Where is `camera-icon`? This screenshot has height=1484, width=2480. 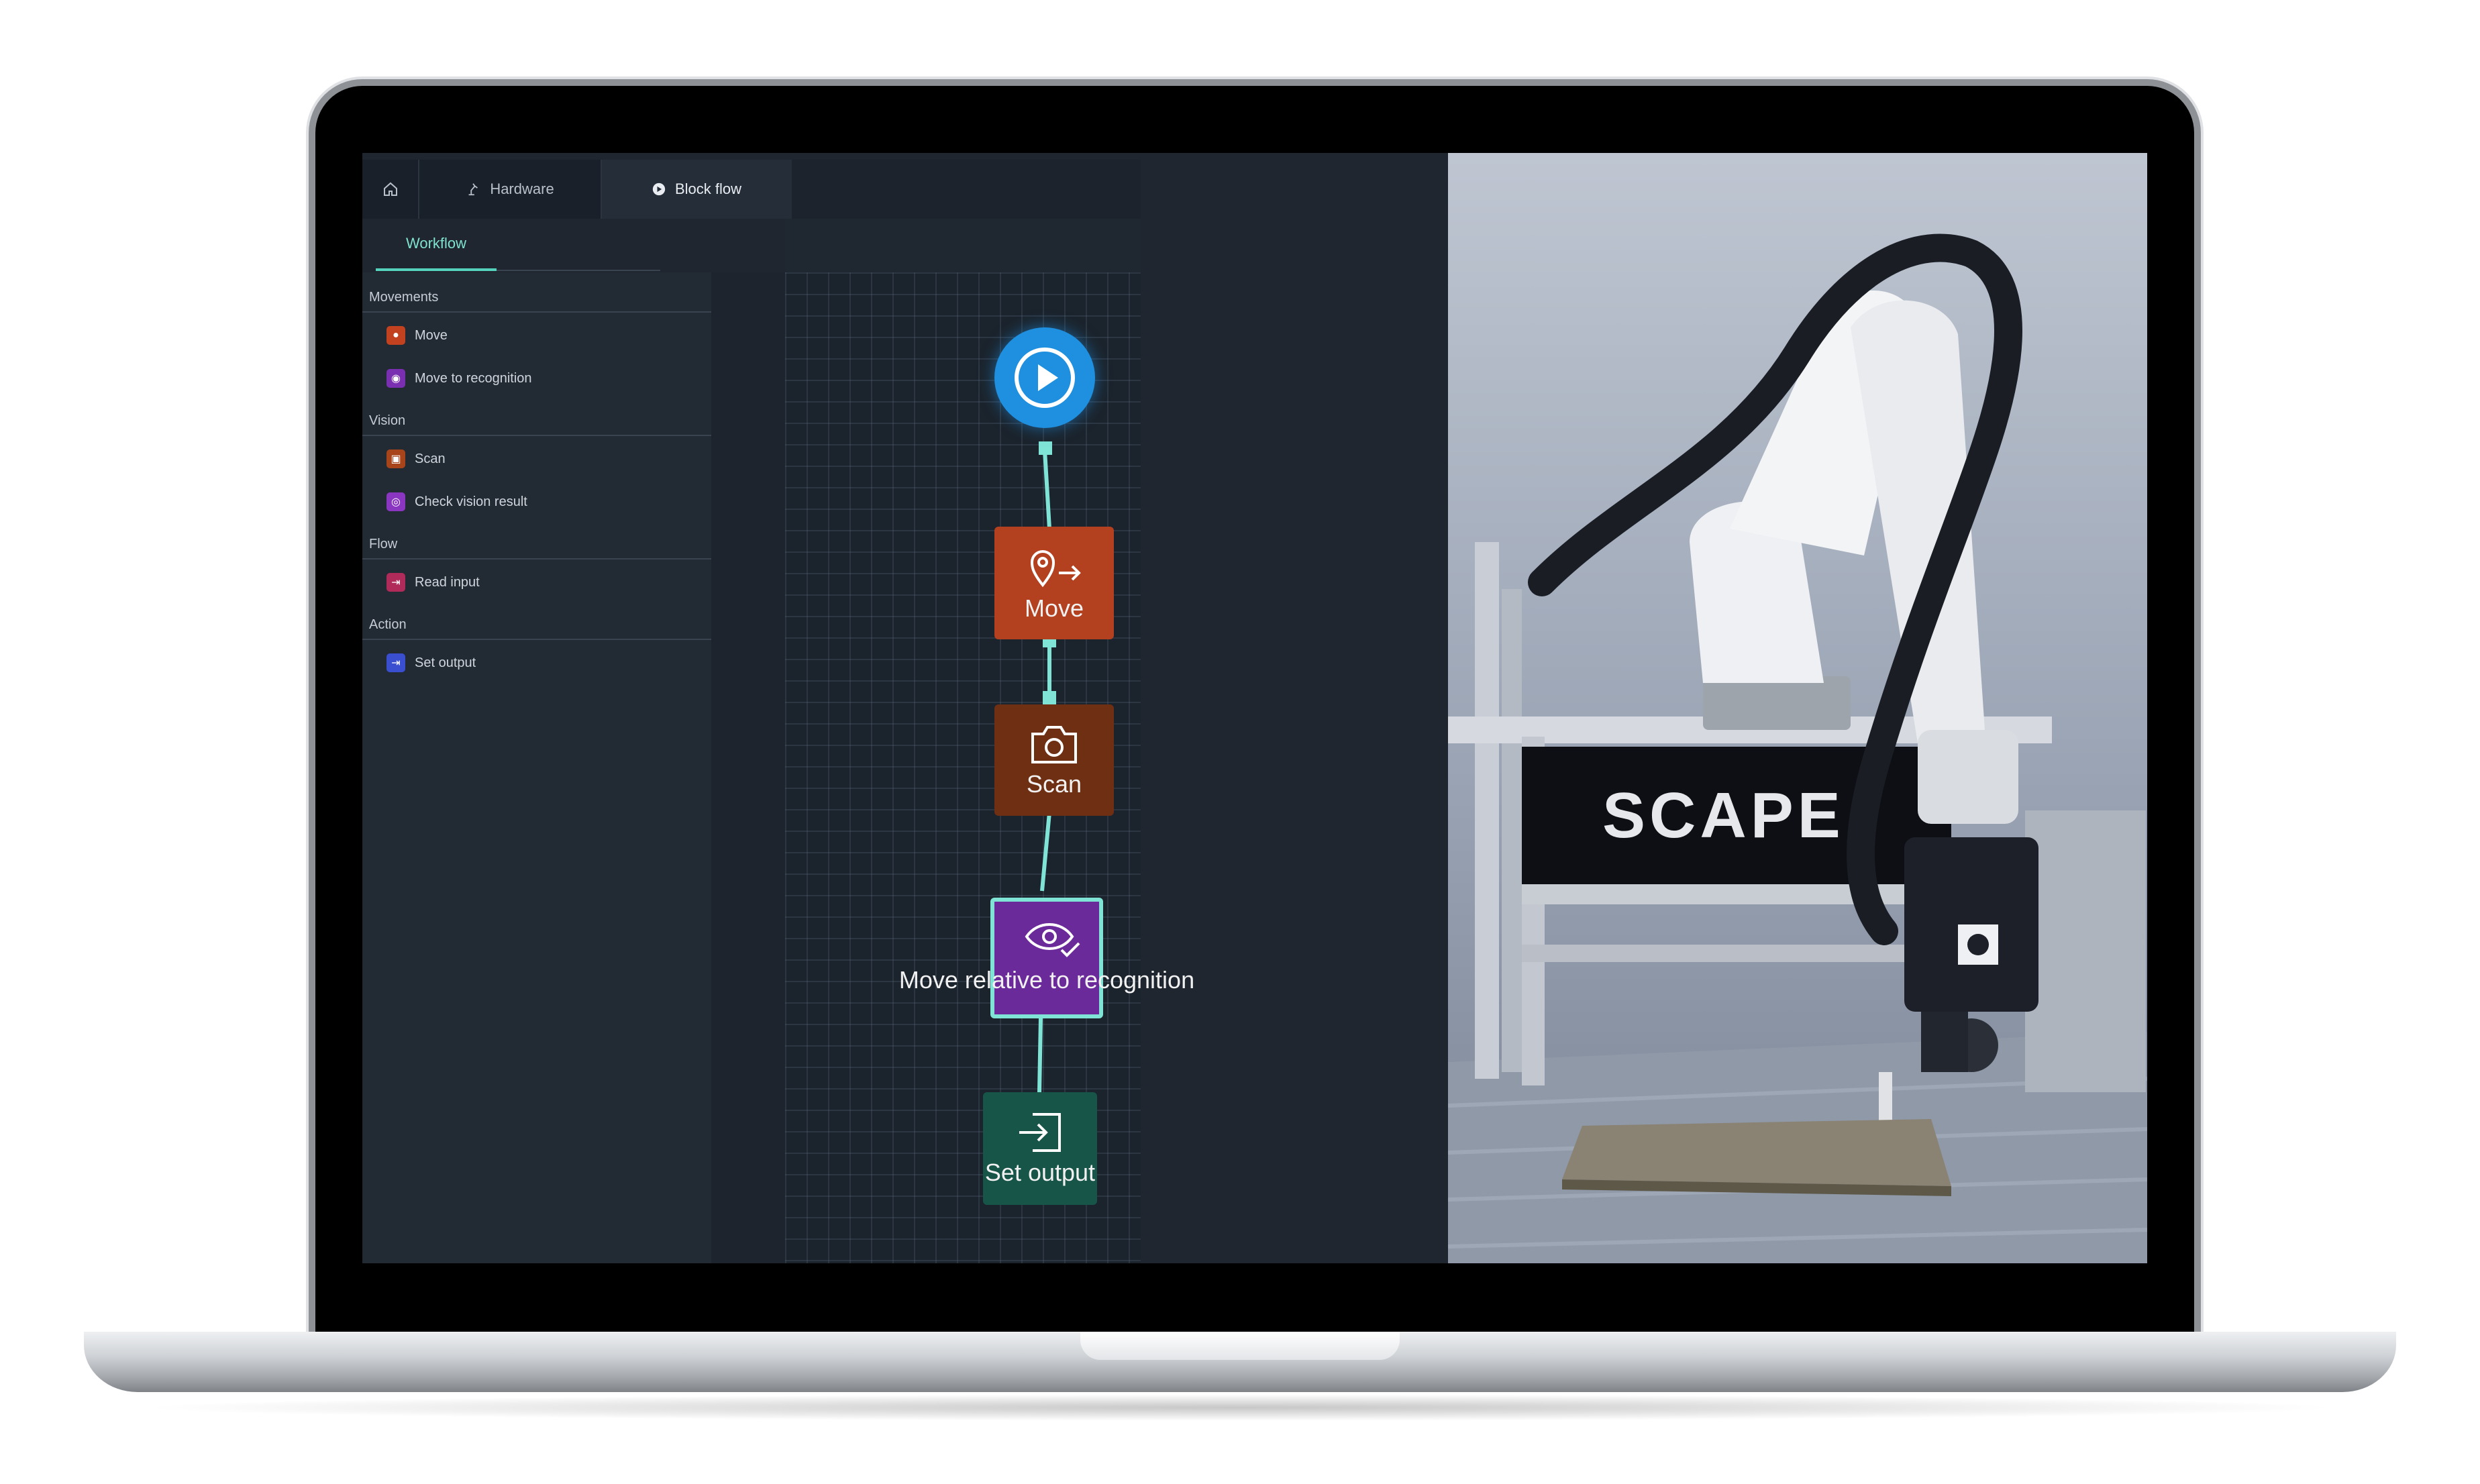 camera-icon is located at coordinates (1054, 744).